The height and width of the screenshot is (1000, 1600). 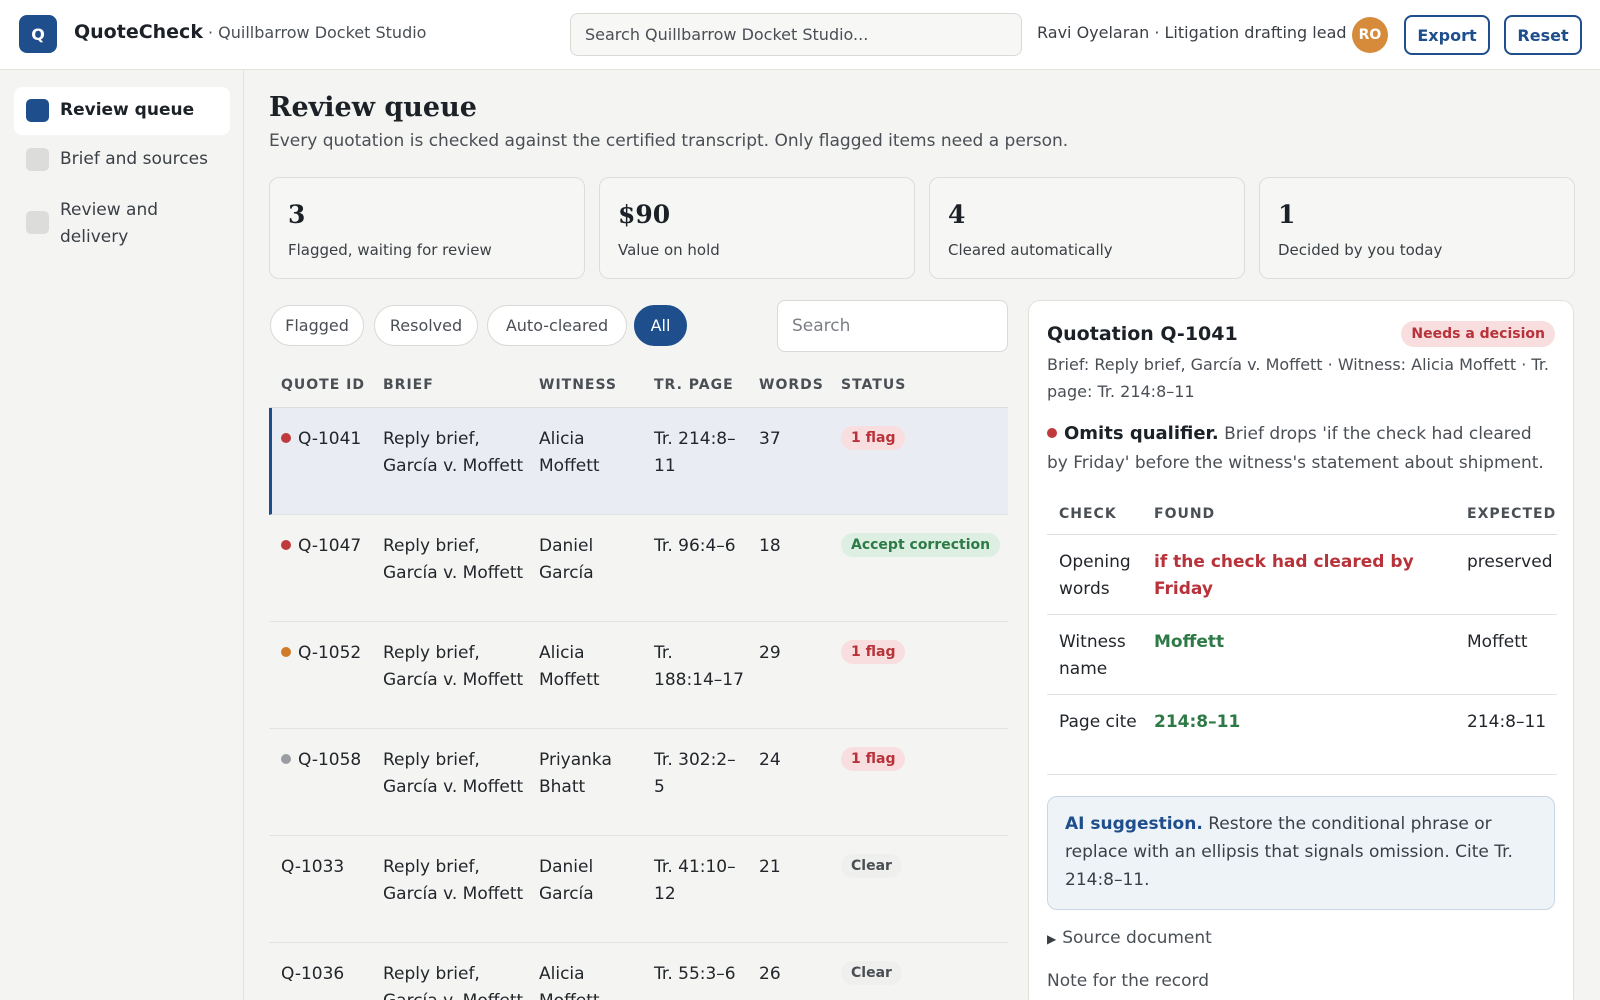 What do you see at coordinates (770, 546) in the screenshot?
I see `word-count-cell: 18` at bounding box center [770, 546].